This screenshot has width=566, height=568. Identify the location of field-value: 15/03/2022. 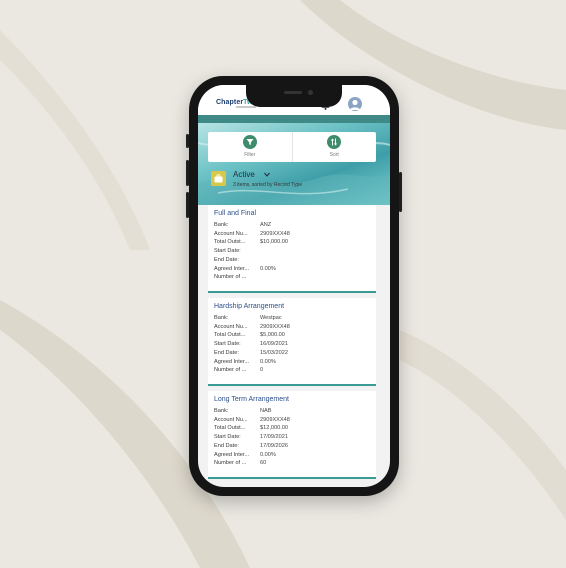
(274, 352).